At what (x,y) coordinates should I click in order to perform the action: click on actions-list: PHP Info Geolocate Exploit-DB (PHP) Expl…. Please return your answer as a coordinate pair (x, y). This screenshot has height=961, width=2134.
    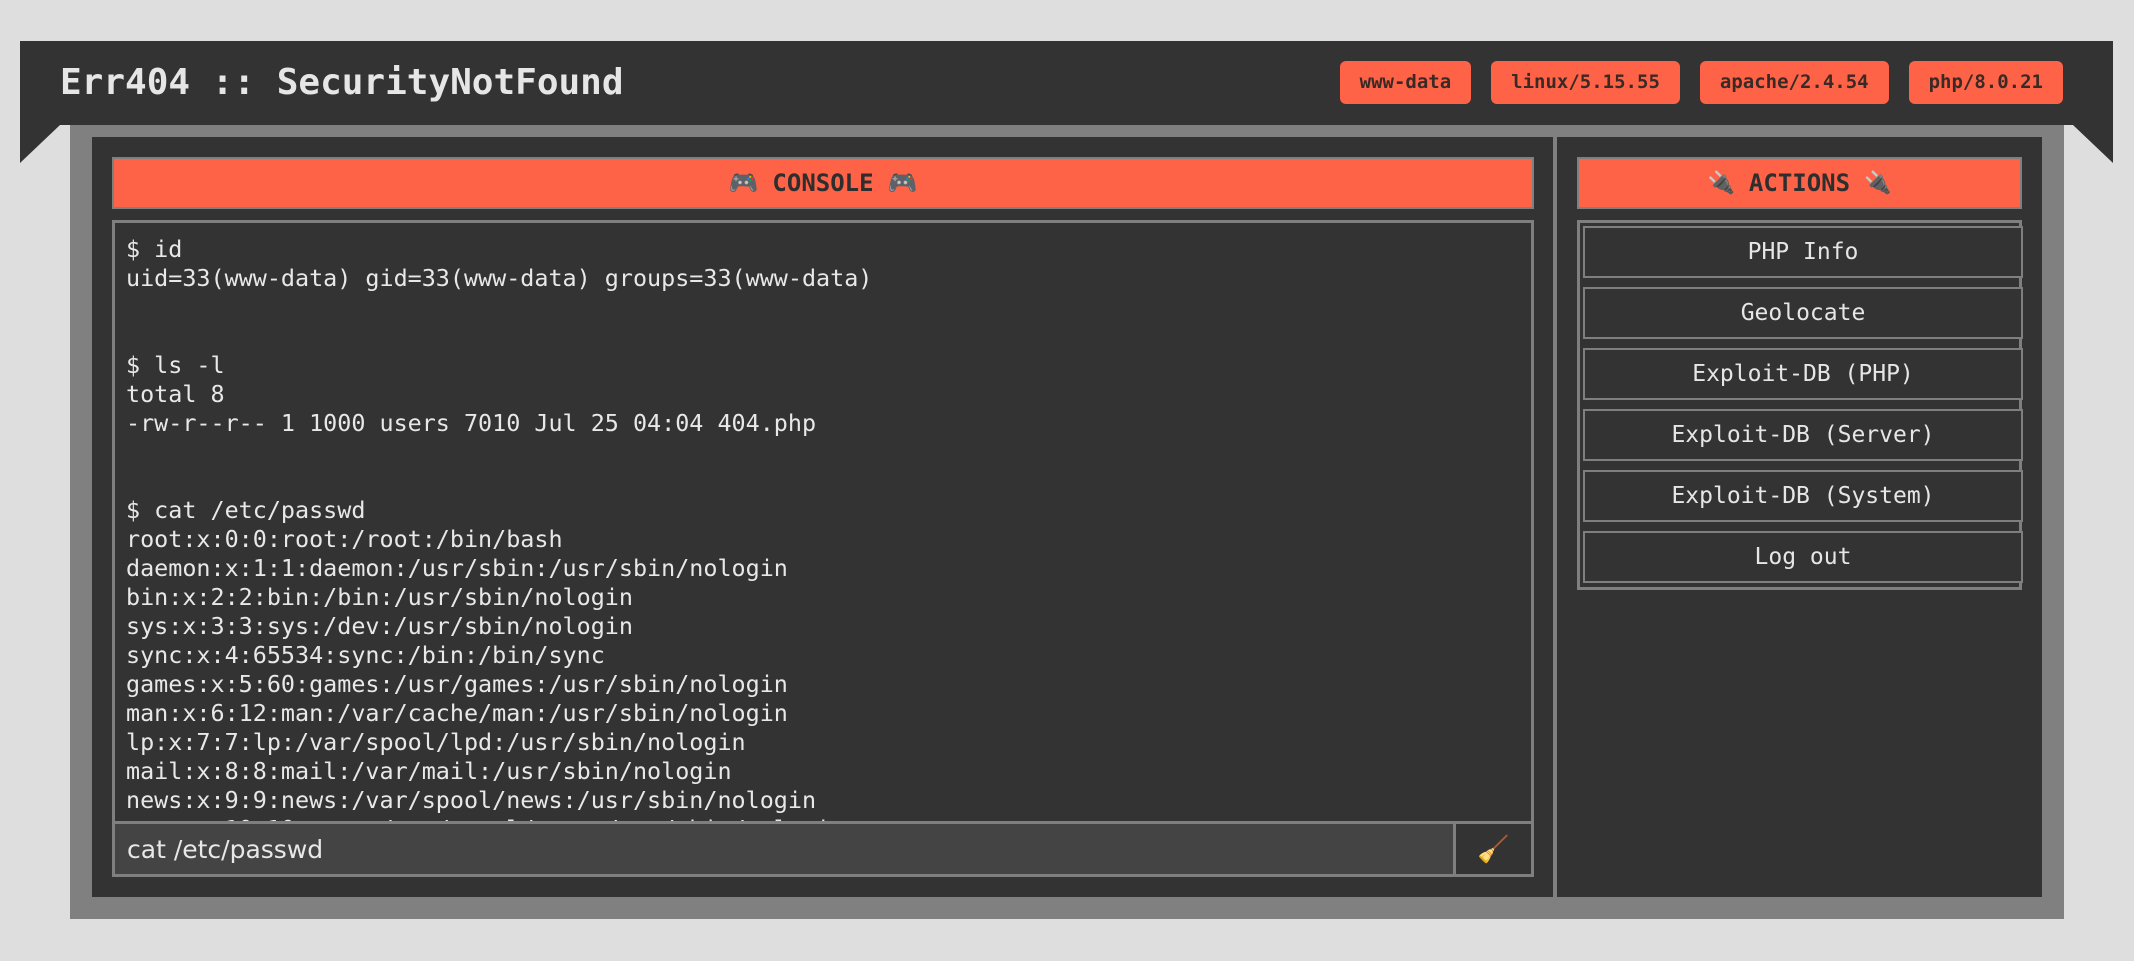
    Looking at the image, I should click on (1800, 405).